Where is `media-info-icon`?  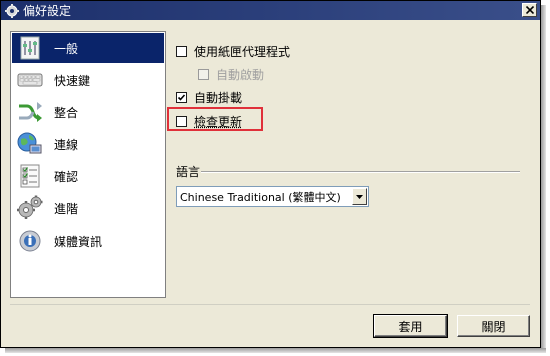 media-info-icon is located at coordinates (30, 241).